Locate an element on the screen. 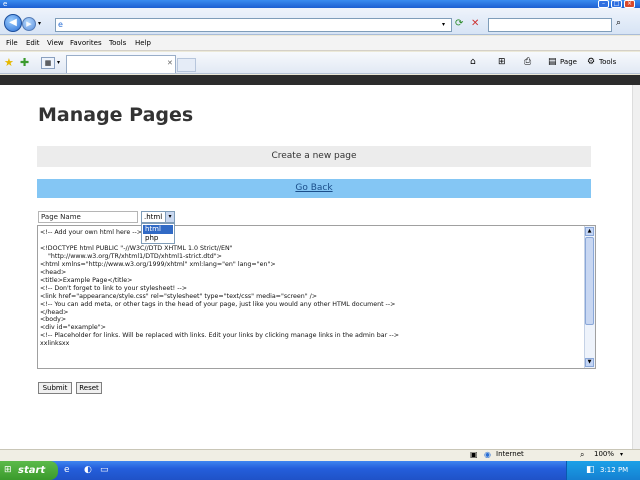  windows-taskbar is located at coordinates (320, 470).